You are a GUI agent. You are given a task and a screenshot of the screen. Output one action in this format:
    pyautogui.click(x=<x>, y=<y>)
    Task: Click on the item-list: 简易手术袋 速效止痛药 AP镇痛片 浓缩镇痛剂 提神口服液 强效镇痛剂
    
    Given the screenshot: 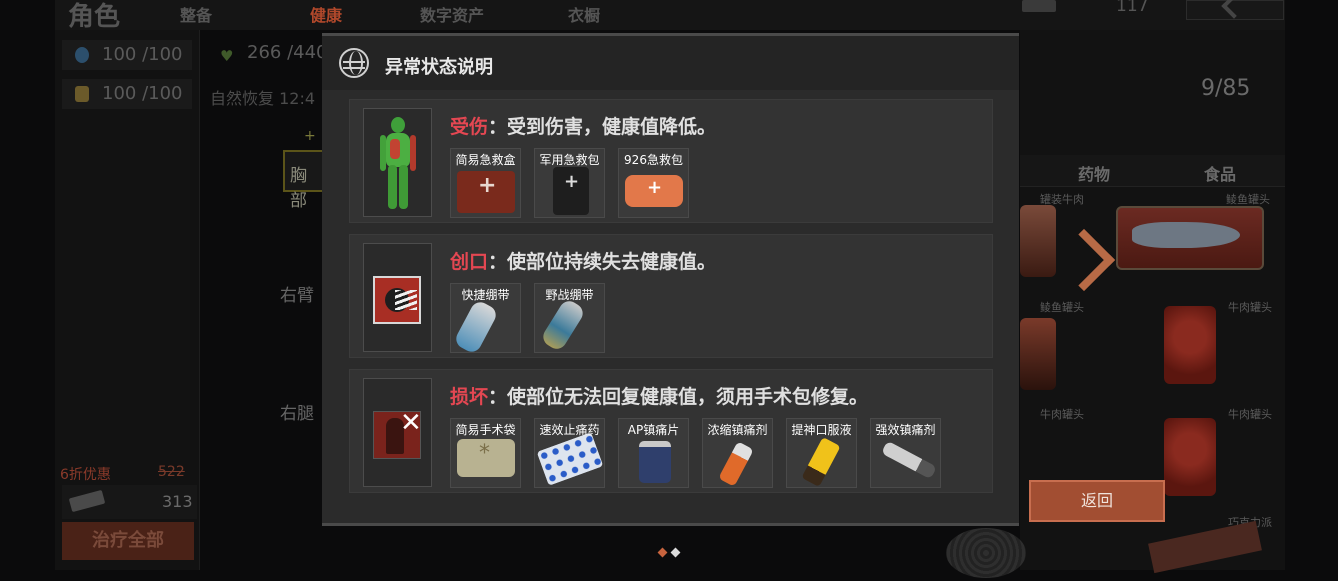 What is the action you would take?
    pyautogui.click(x=695, y=454)
    